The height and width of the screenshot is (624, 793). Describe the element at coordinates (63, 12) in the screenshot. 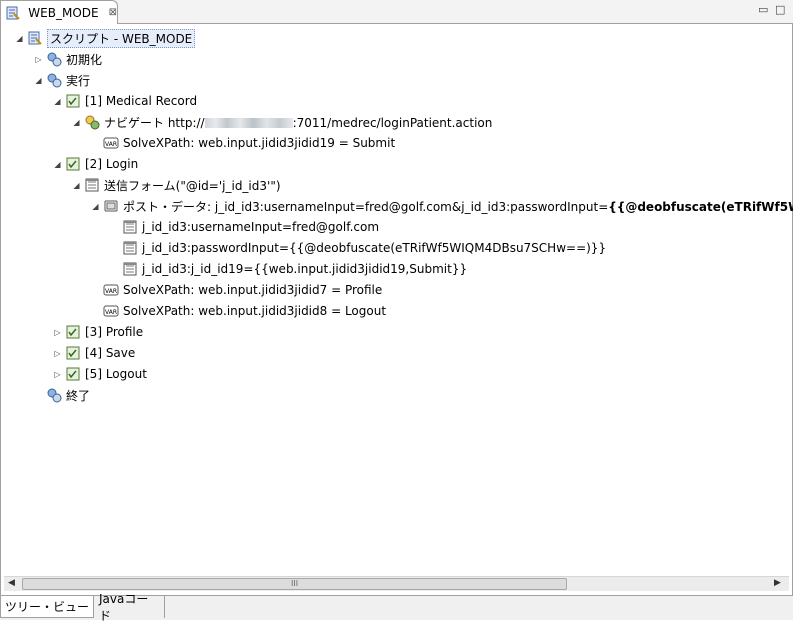

I see `tab-title: WEB_MODE` at that location.